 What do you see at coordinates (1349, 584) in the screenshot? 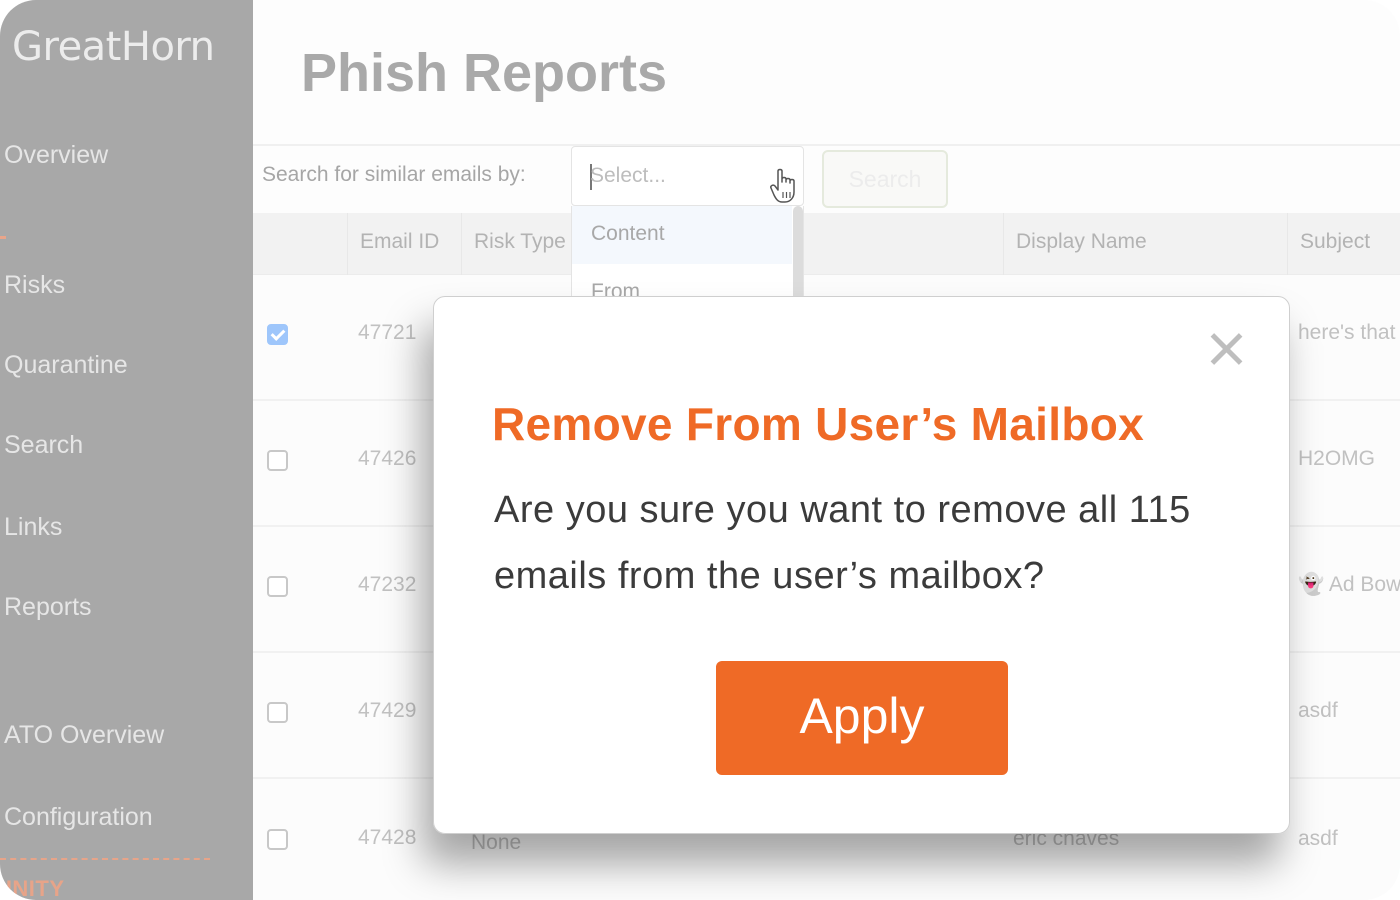
I see `subject-cell: 👻 Ad Bow` at bounding box center [1349, 584].